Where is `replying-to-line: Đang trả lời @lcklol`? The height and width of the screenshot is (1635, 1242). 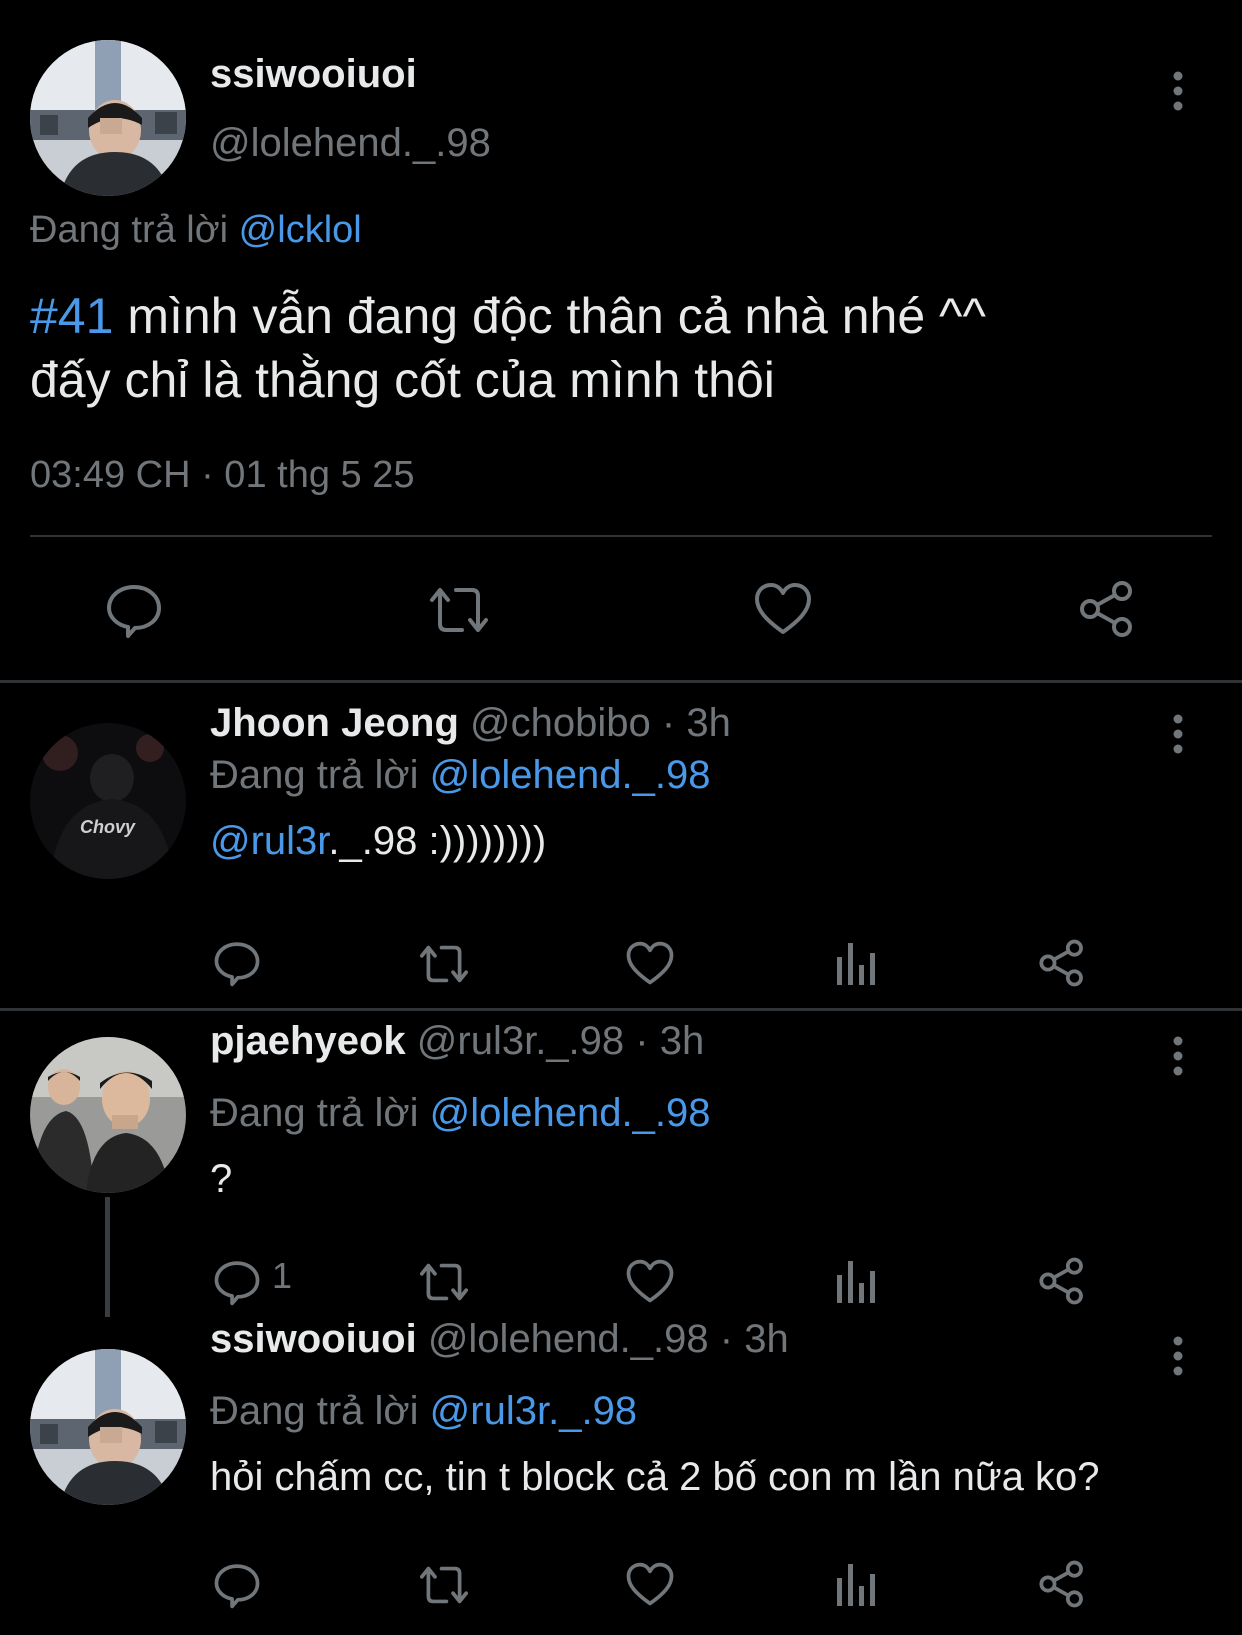 replying-to-line: Đang trả lời @lcklol is located at coordinates (196, 230).